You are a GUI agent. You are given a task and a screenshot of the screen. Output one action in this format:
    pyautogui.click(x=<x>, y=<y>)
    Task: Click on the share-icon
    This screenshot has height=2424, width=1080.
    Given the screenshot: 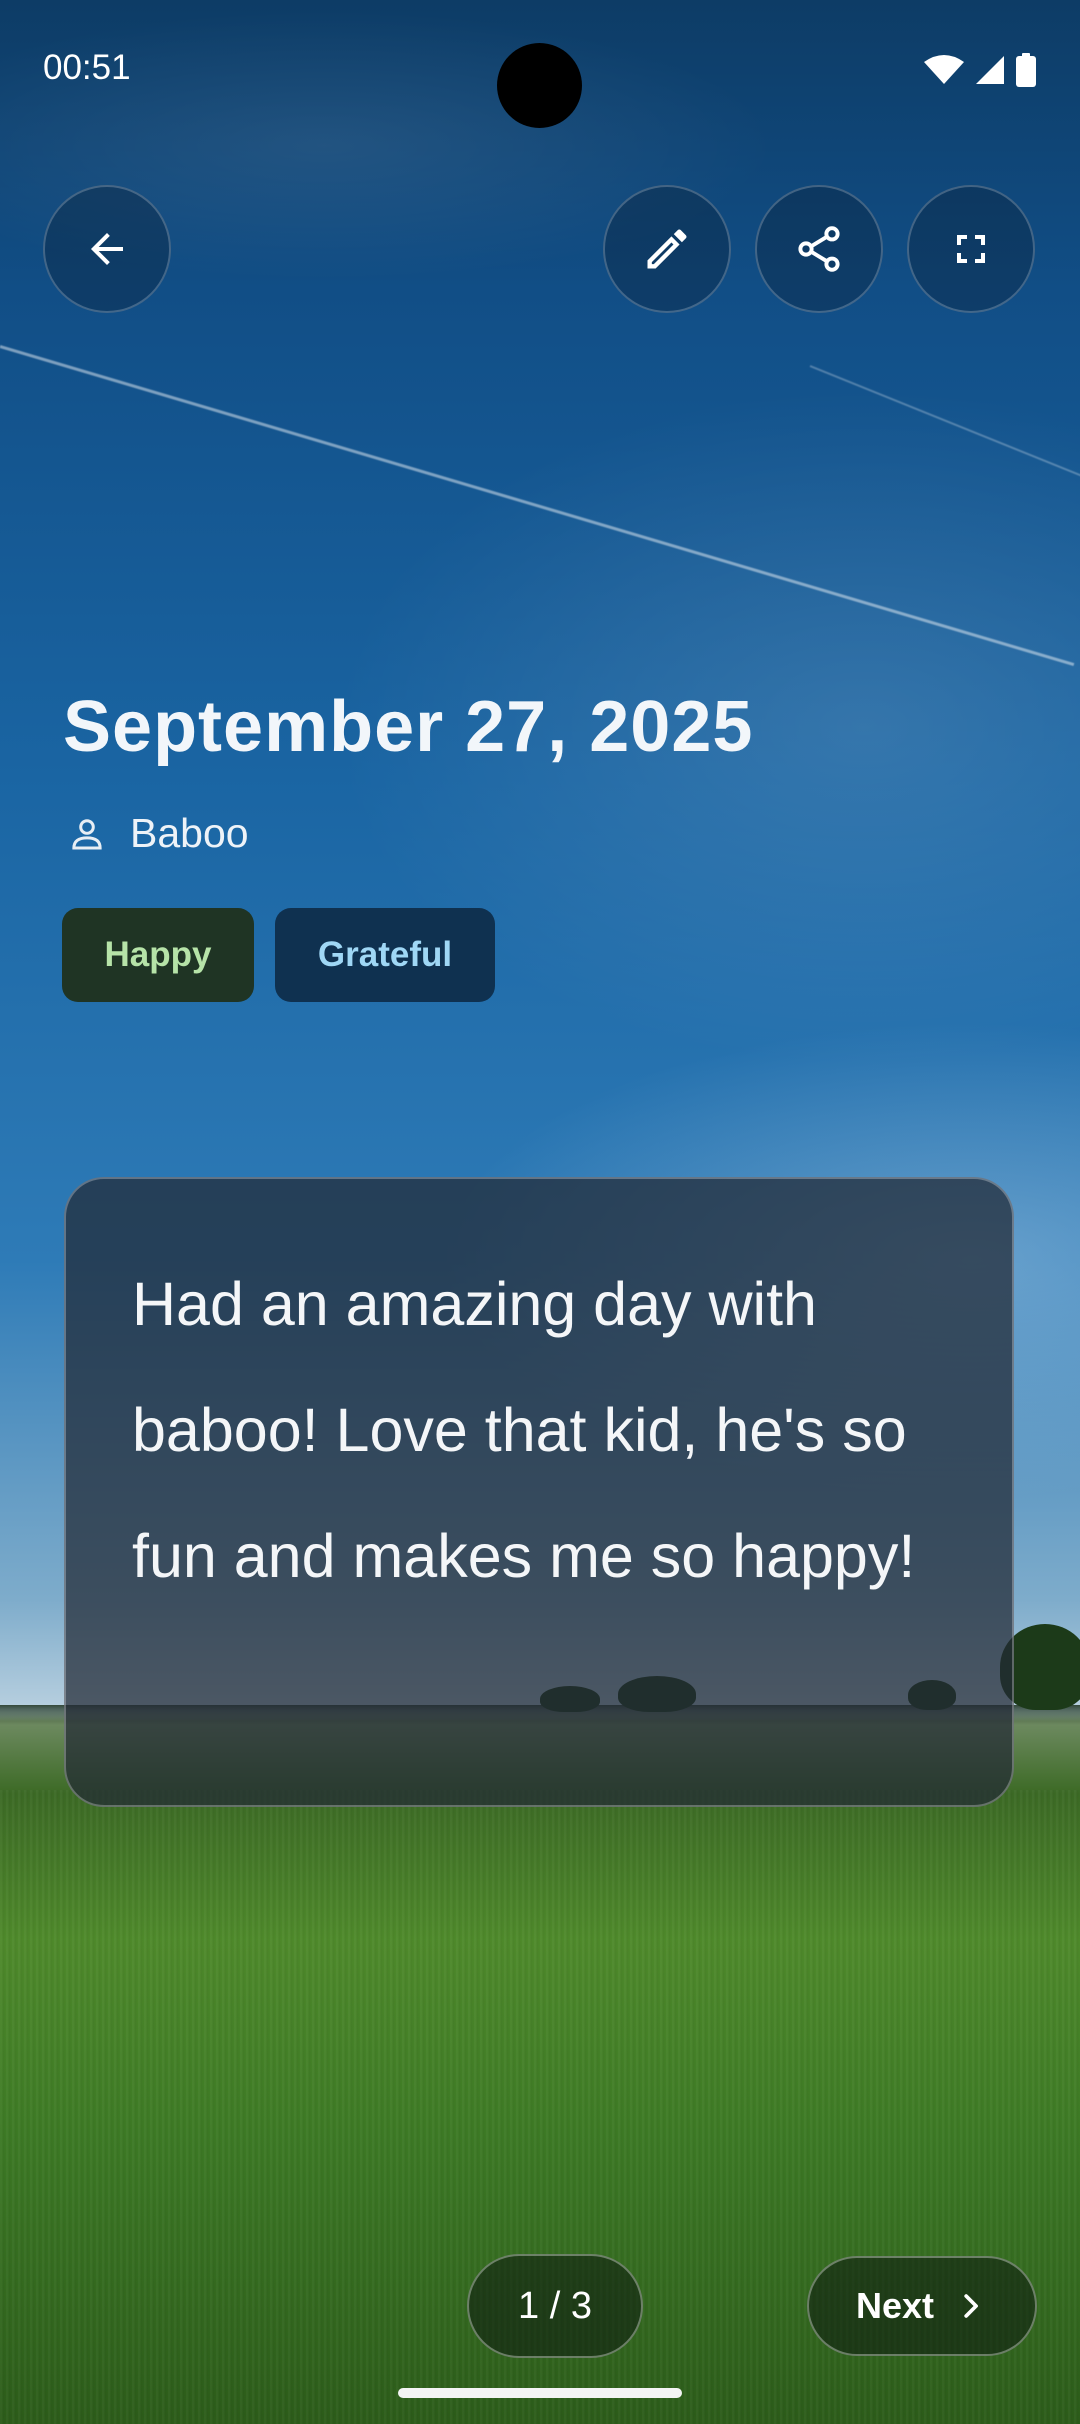 What is the action you would take?
    pyautogui.click(x=819, y=249)
    